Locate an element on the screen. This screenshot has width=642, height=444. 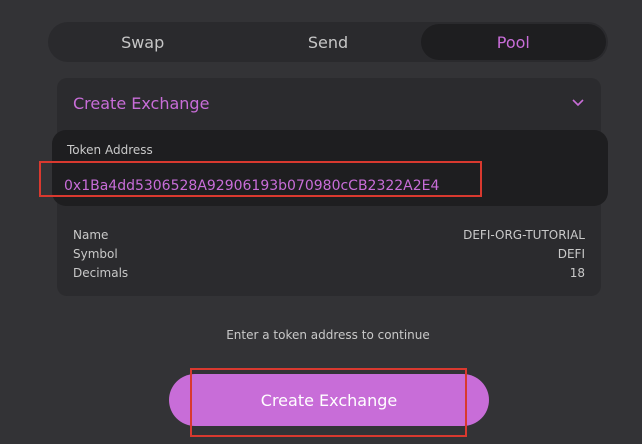
detail-row-name: Name DEFI-ORG-TUTORIAL is located at coordinates (329, 237).